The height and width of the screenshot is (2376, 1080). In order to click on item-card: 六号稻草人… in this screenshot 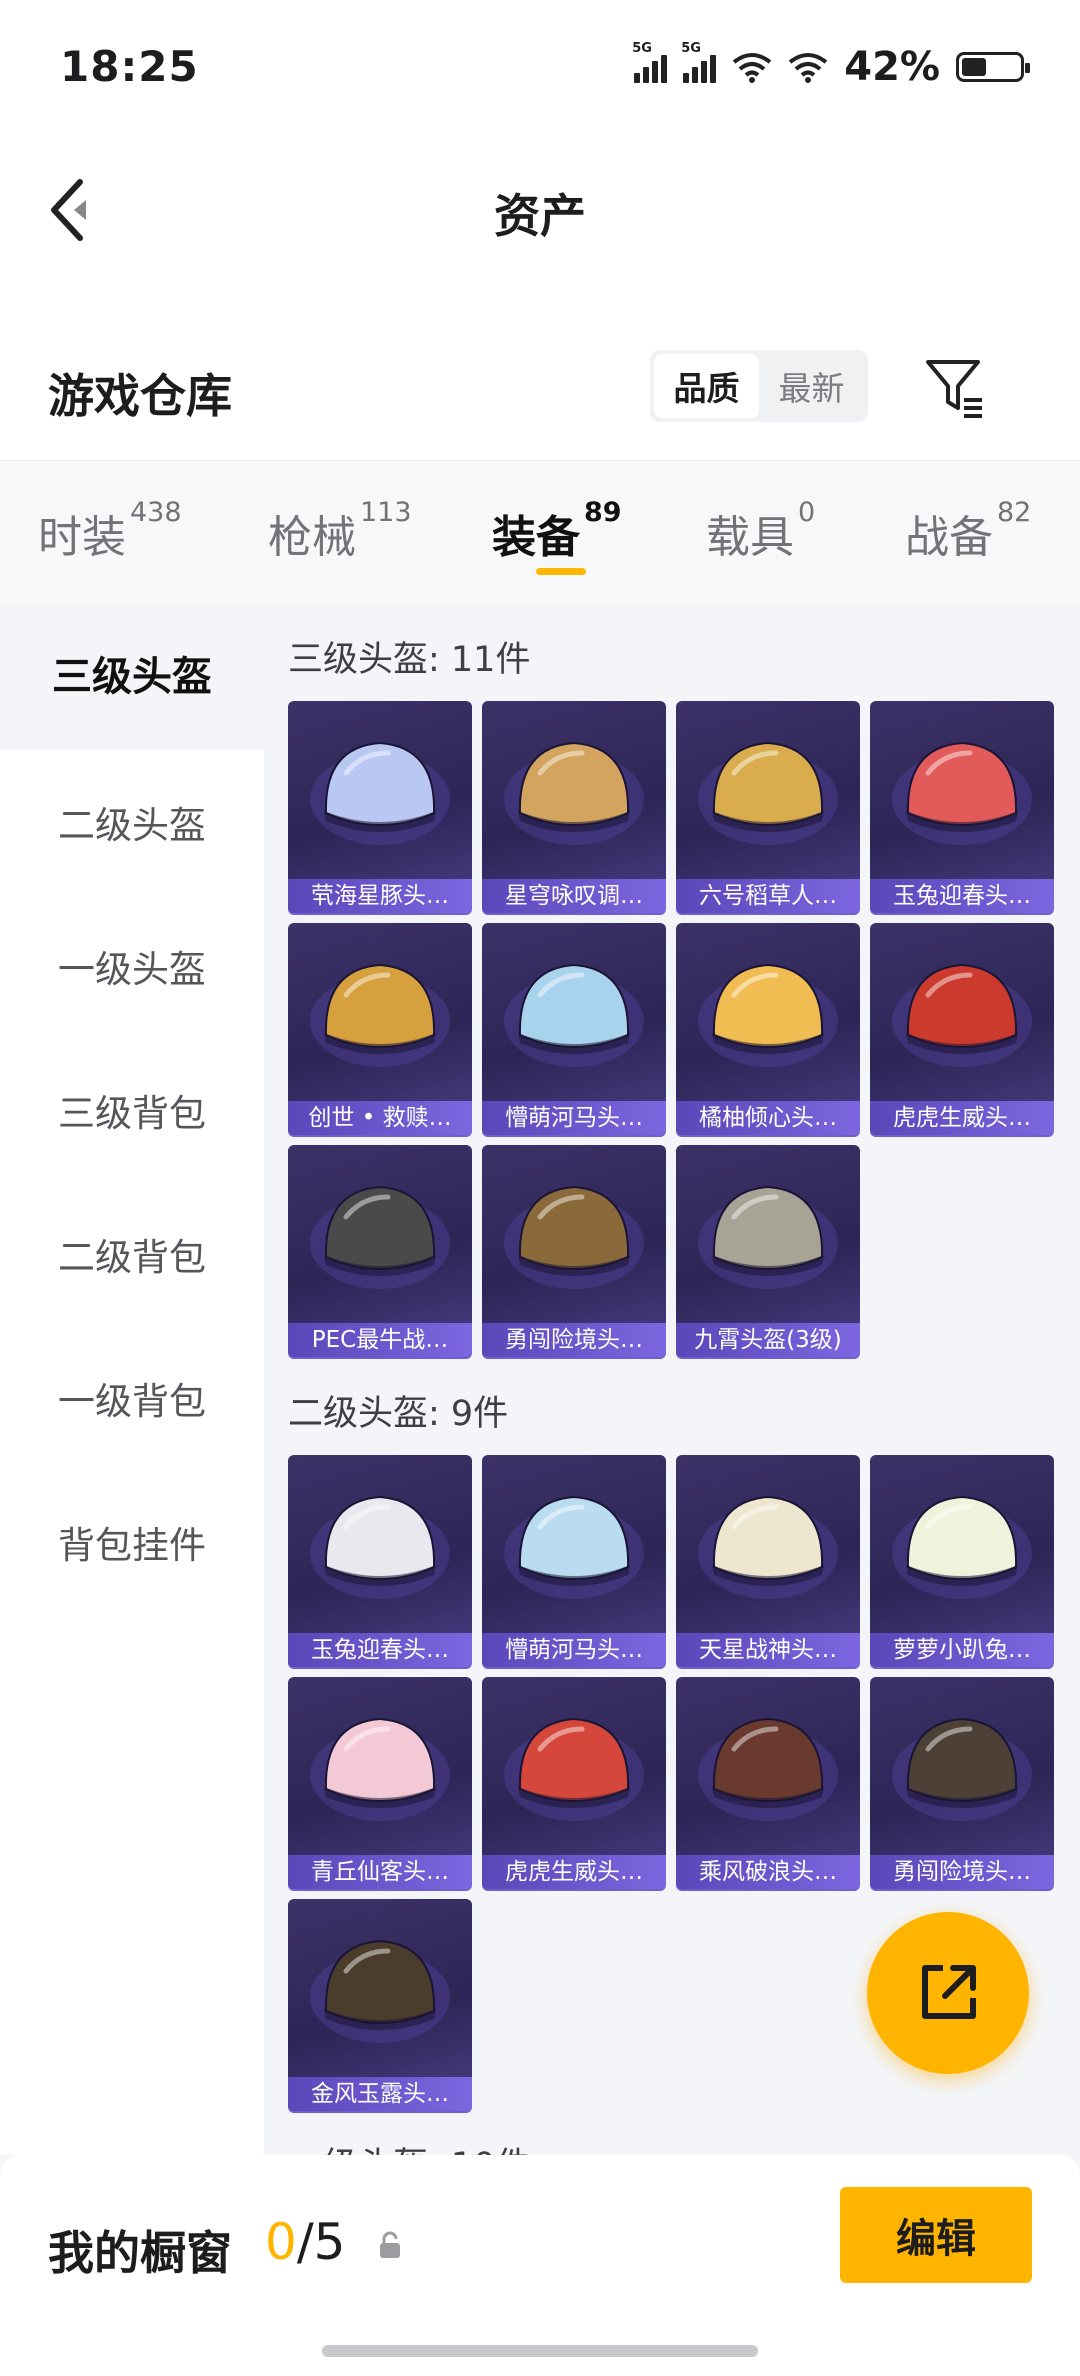, I will do `click(768, 807)`.